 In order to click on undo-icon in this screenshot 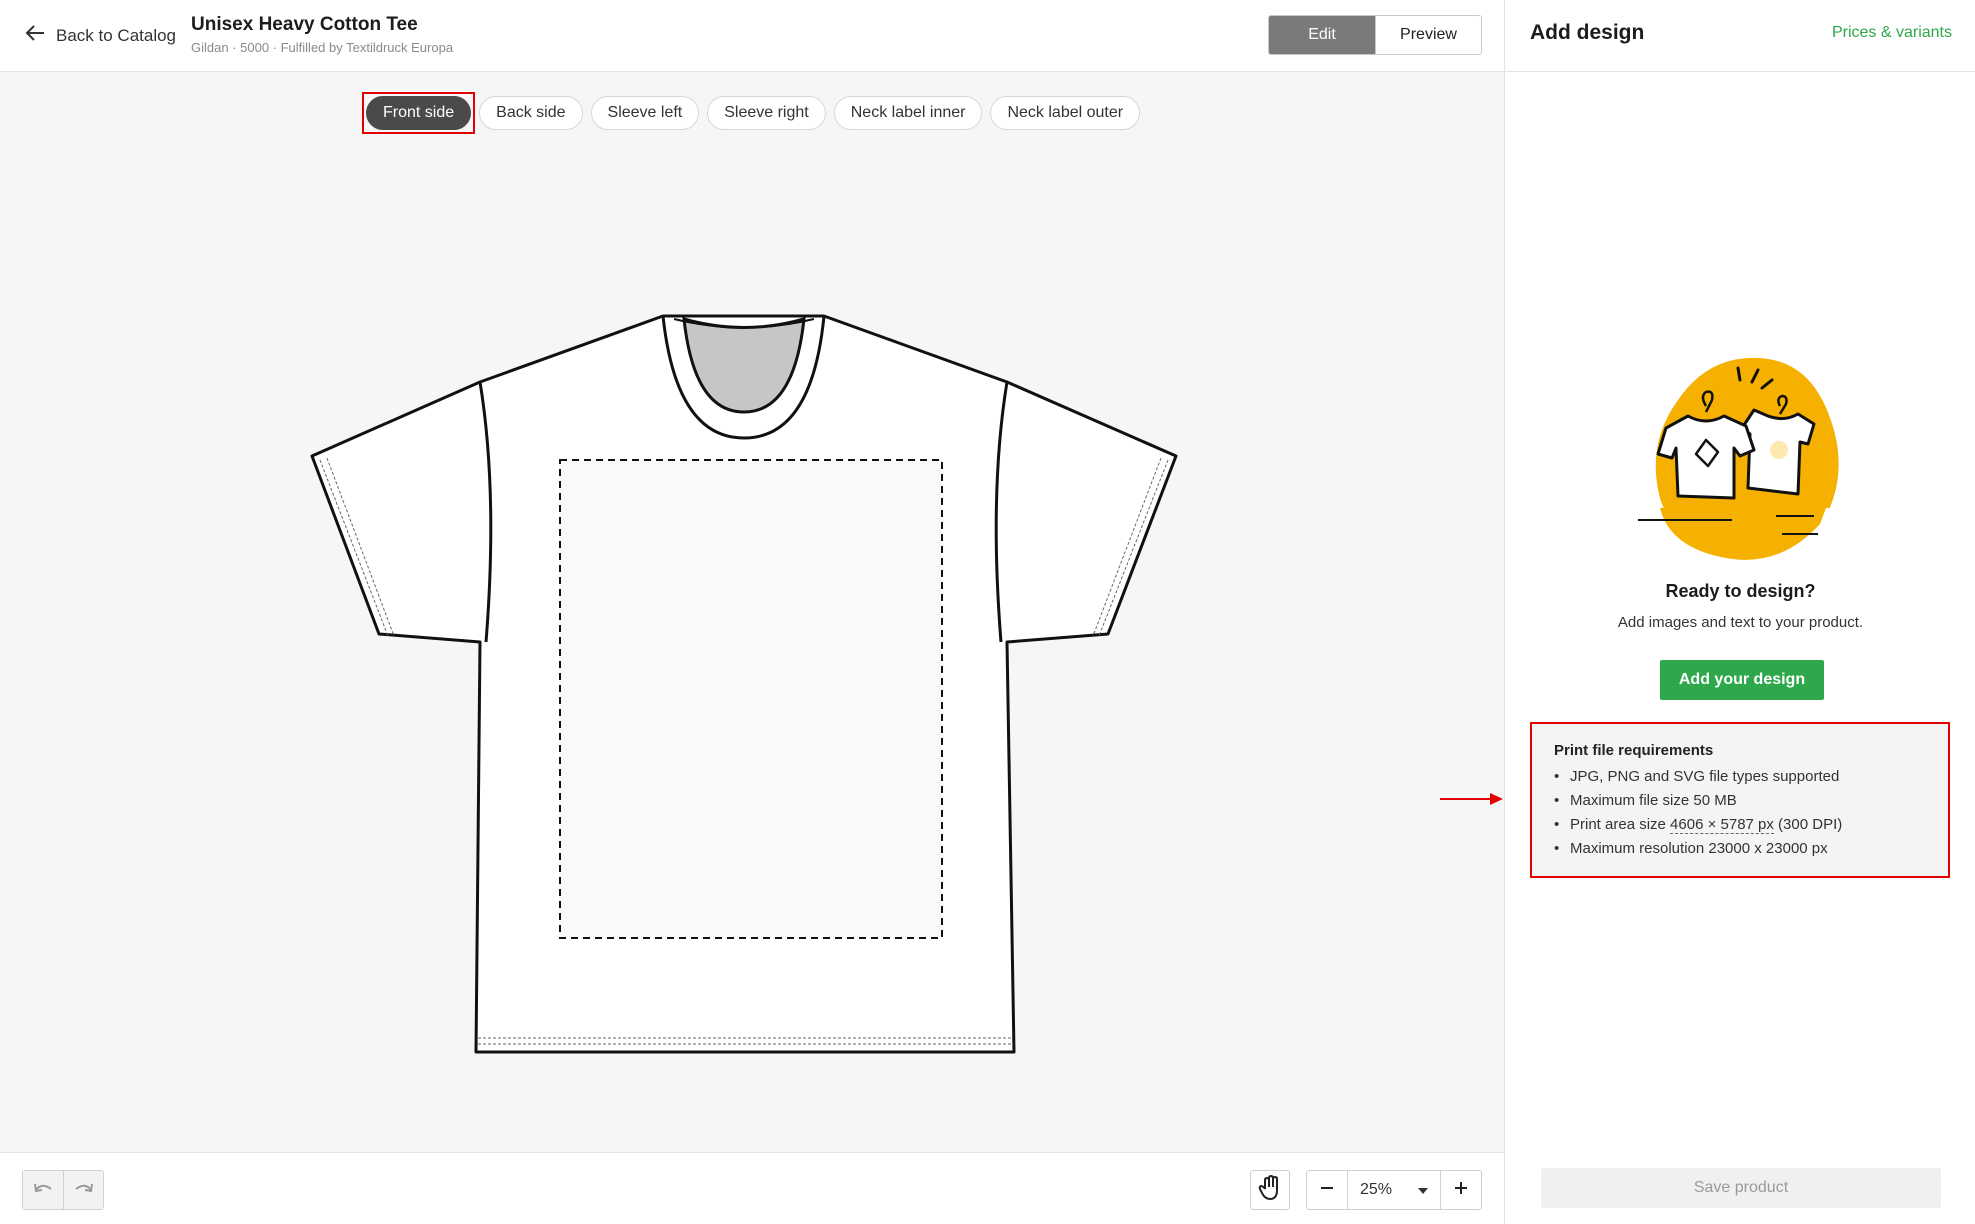, I will do `click(43, 1190)`.